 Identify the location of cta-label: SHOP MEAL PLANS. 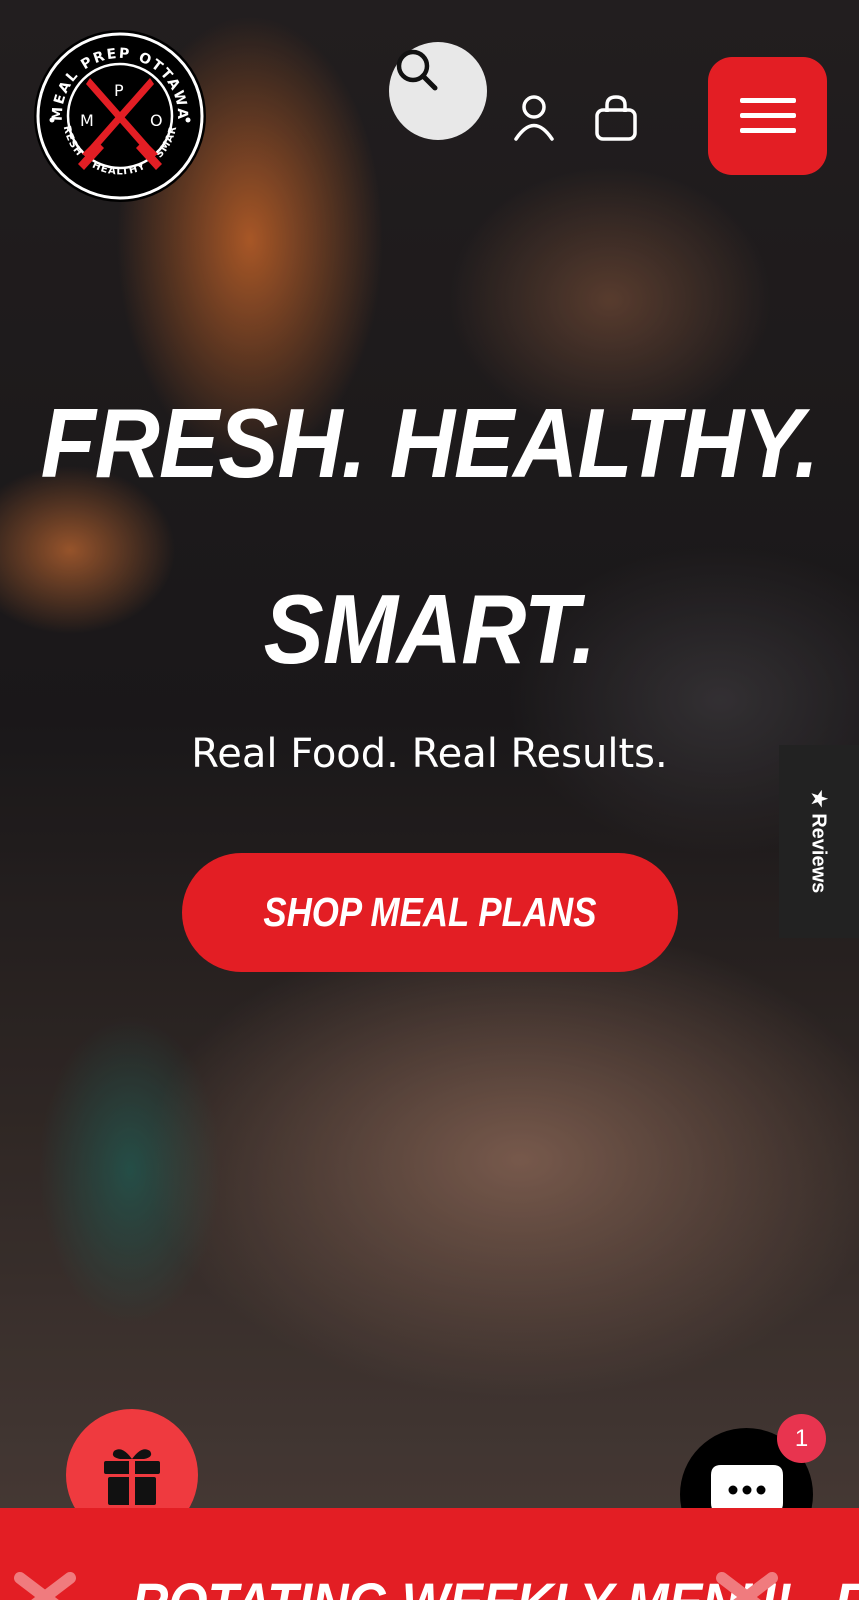
(430, 912).